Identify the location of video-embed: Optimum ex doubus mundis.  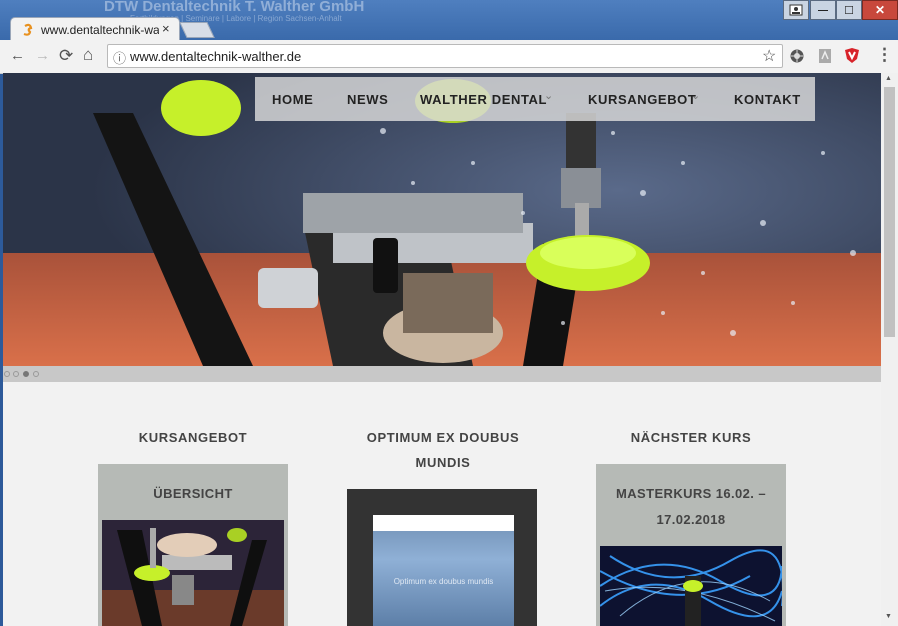
(442, 557).